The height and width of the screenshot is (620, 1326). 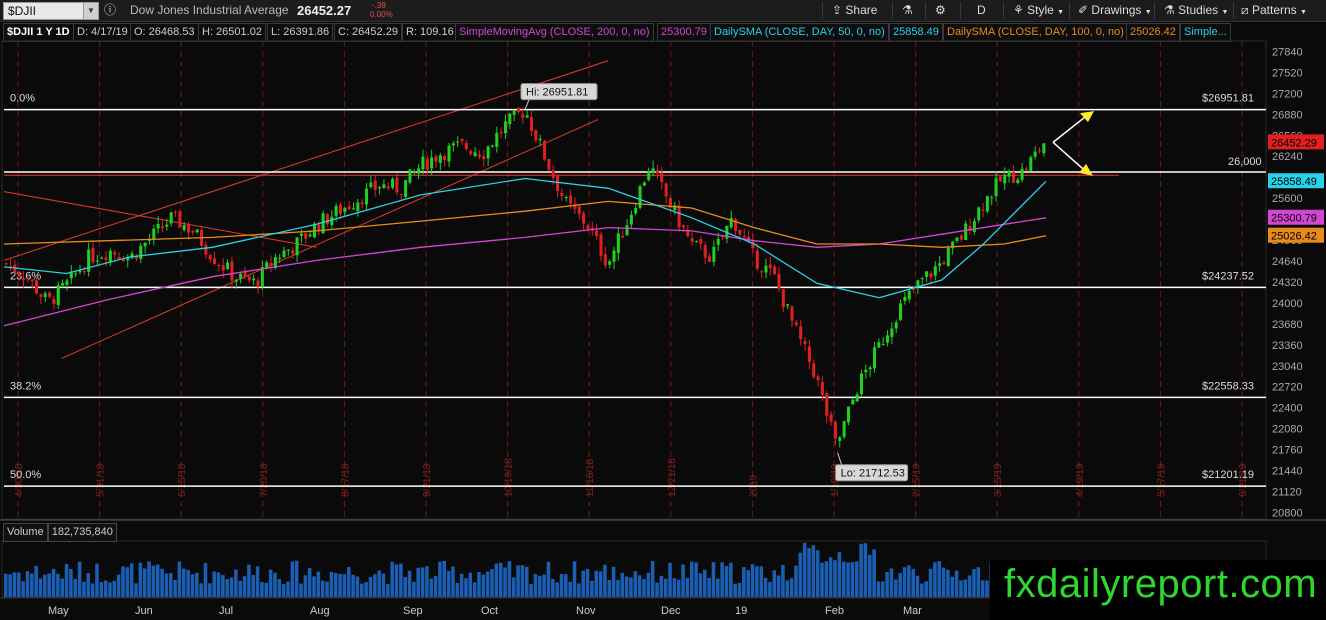 I want to click on sma200-line, so click(x=525, y=272).